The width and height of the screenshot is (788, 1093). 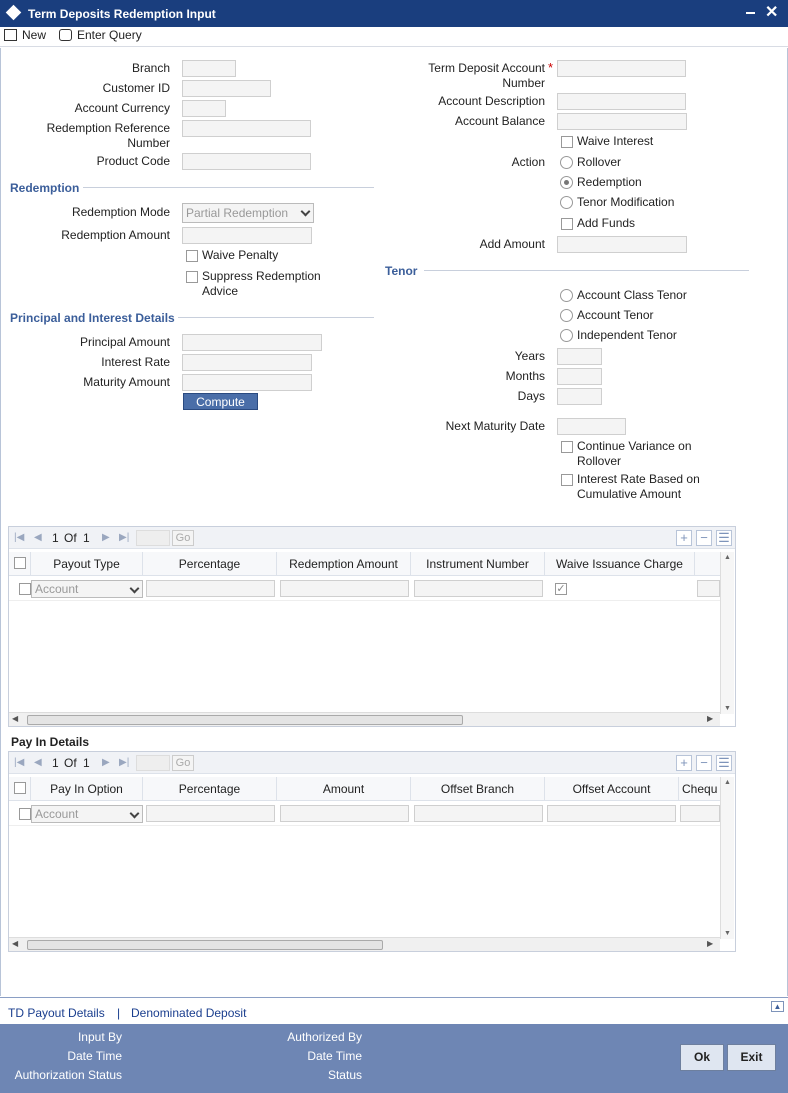 I want to click on table-row: Account ✓, so click(x=364, y=589).